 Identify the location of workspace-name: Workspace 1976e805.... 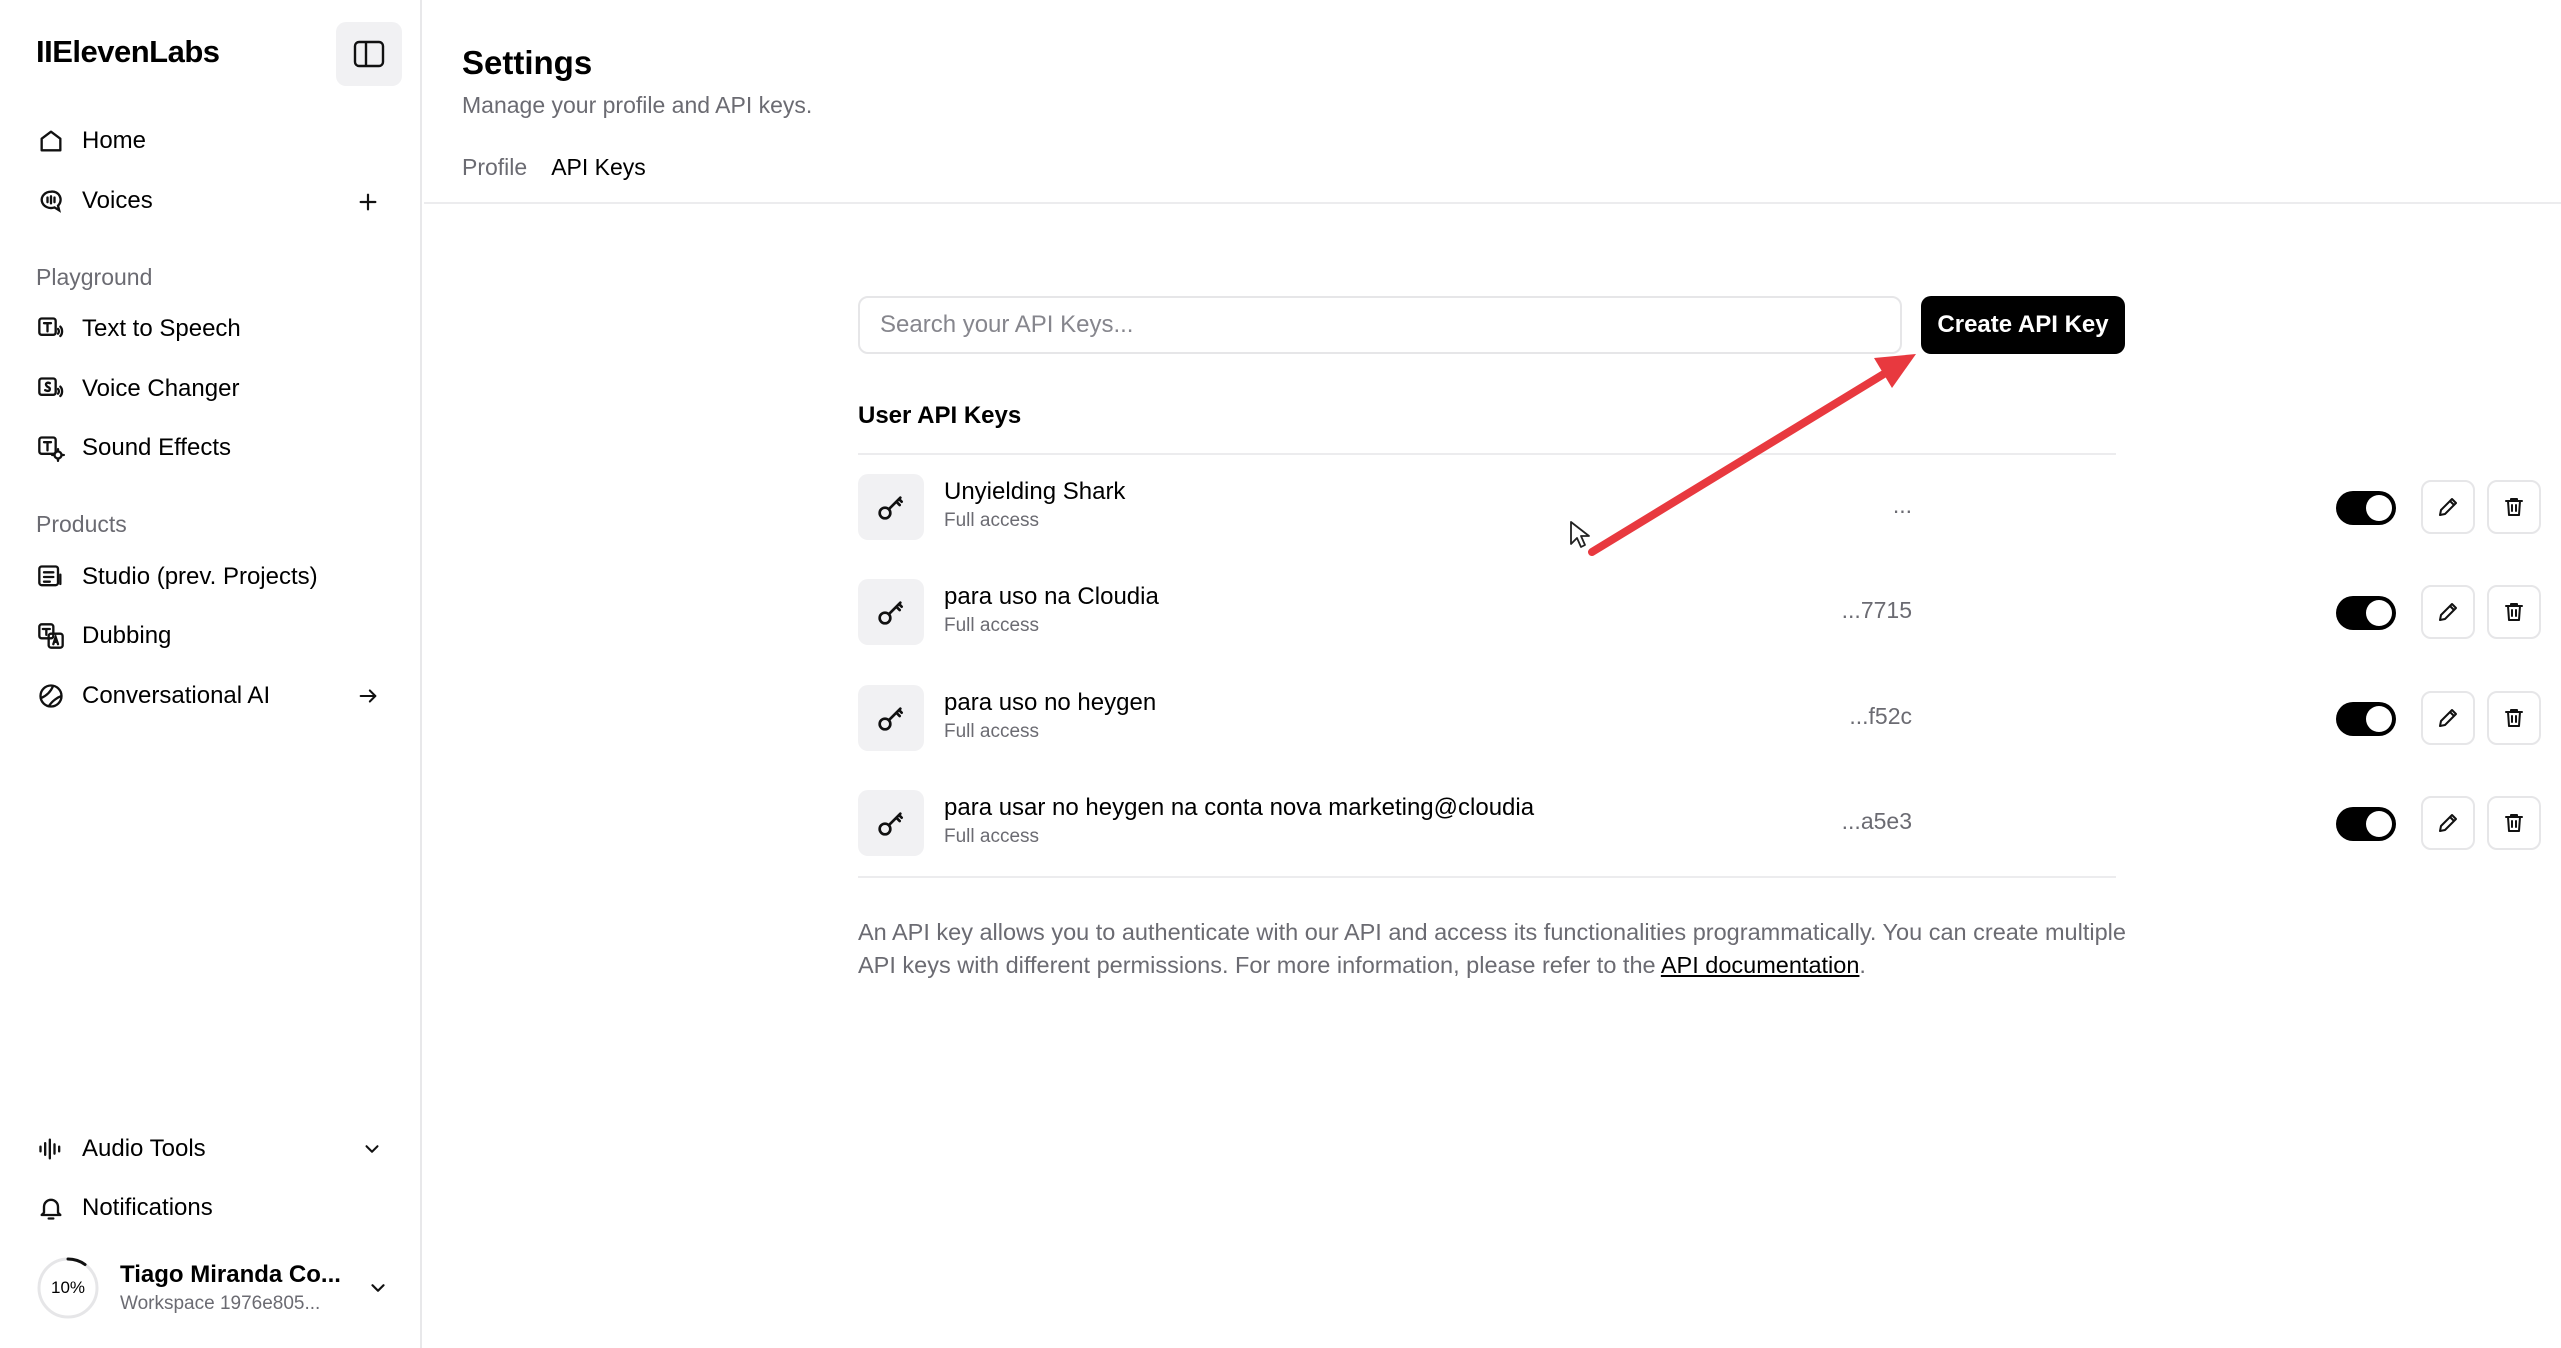
(220, 1303).